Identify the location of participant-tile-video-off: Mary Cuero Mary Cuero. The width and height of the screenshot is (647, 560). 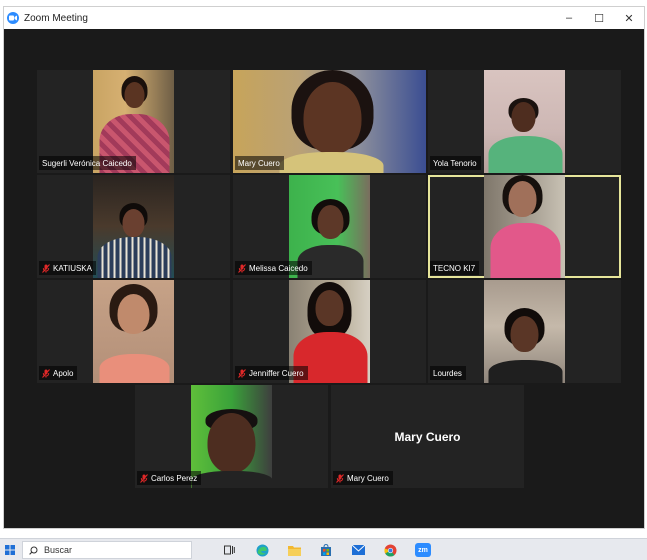
(427, 436).